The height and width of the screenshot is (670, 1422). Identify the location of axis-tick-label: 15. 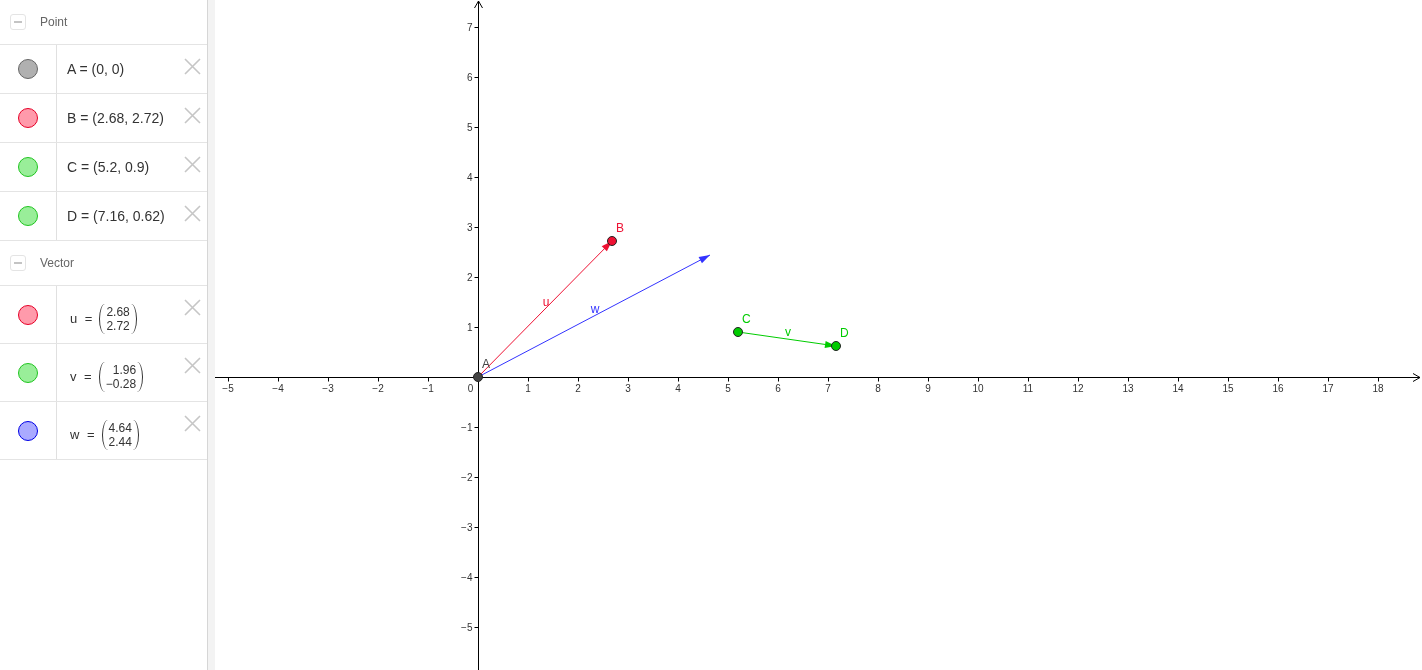
(1228, 388).